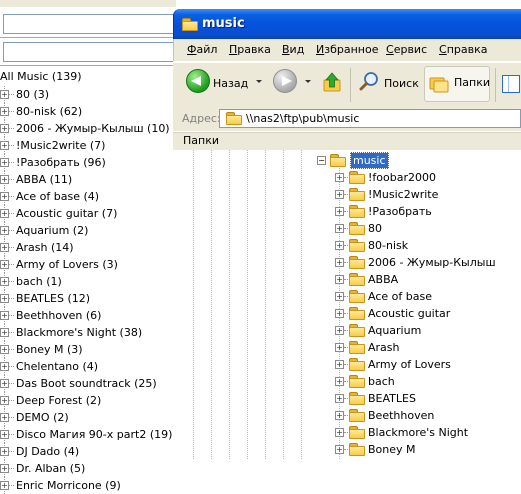  I want to click on library-item: + Blackmore's Night (38), so click(86, 332).